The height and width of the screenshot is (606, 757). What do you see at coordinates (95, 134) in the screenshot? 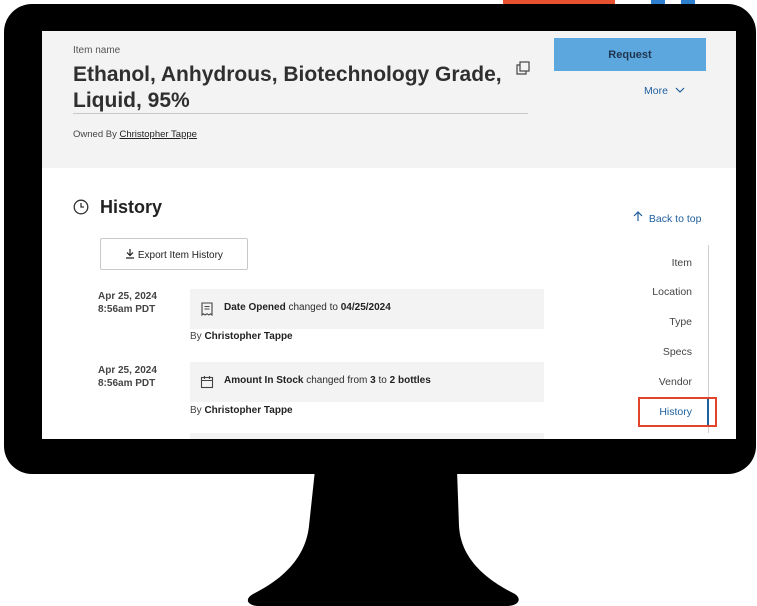
I see `owned-by-prefix: Owned By` at bounding box center [95, 134].